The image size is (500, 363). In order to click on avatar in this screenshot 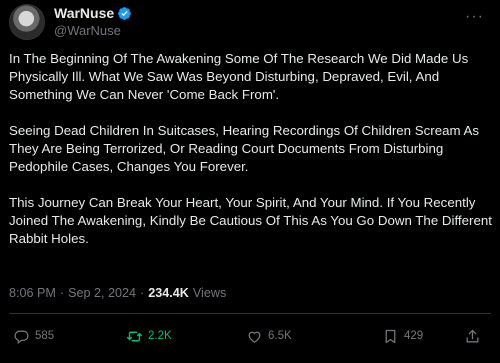, I will do `click(27, 22)`.